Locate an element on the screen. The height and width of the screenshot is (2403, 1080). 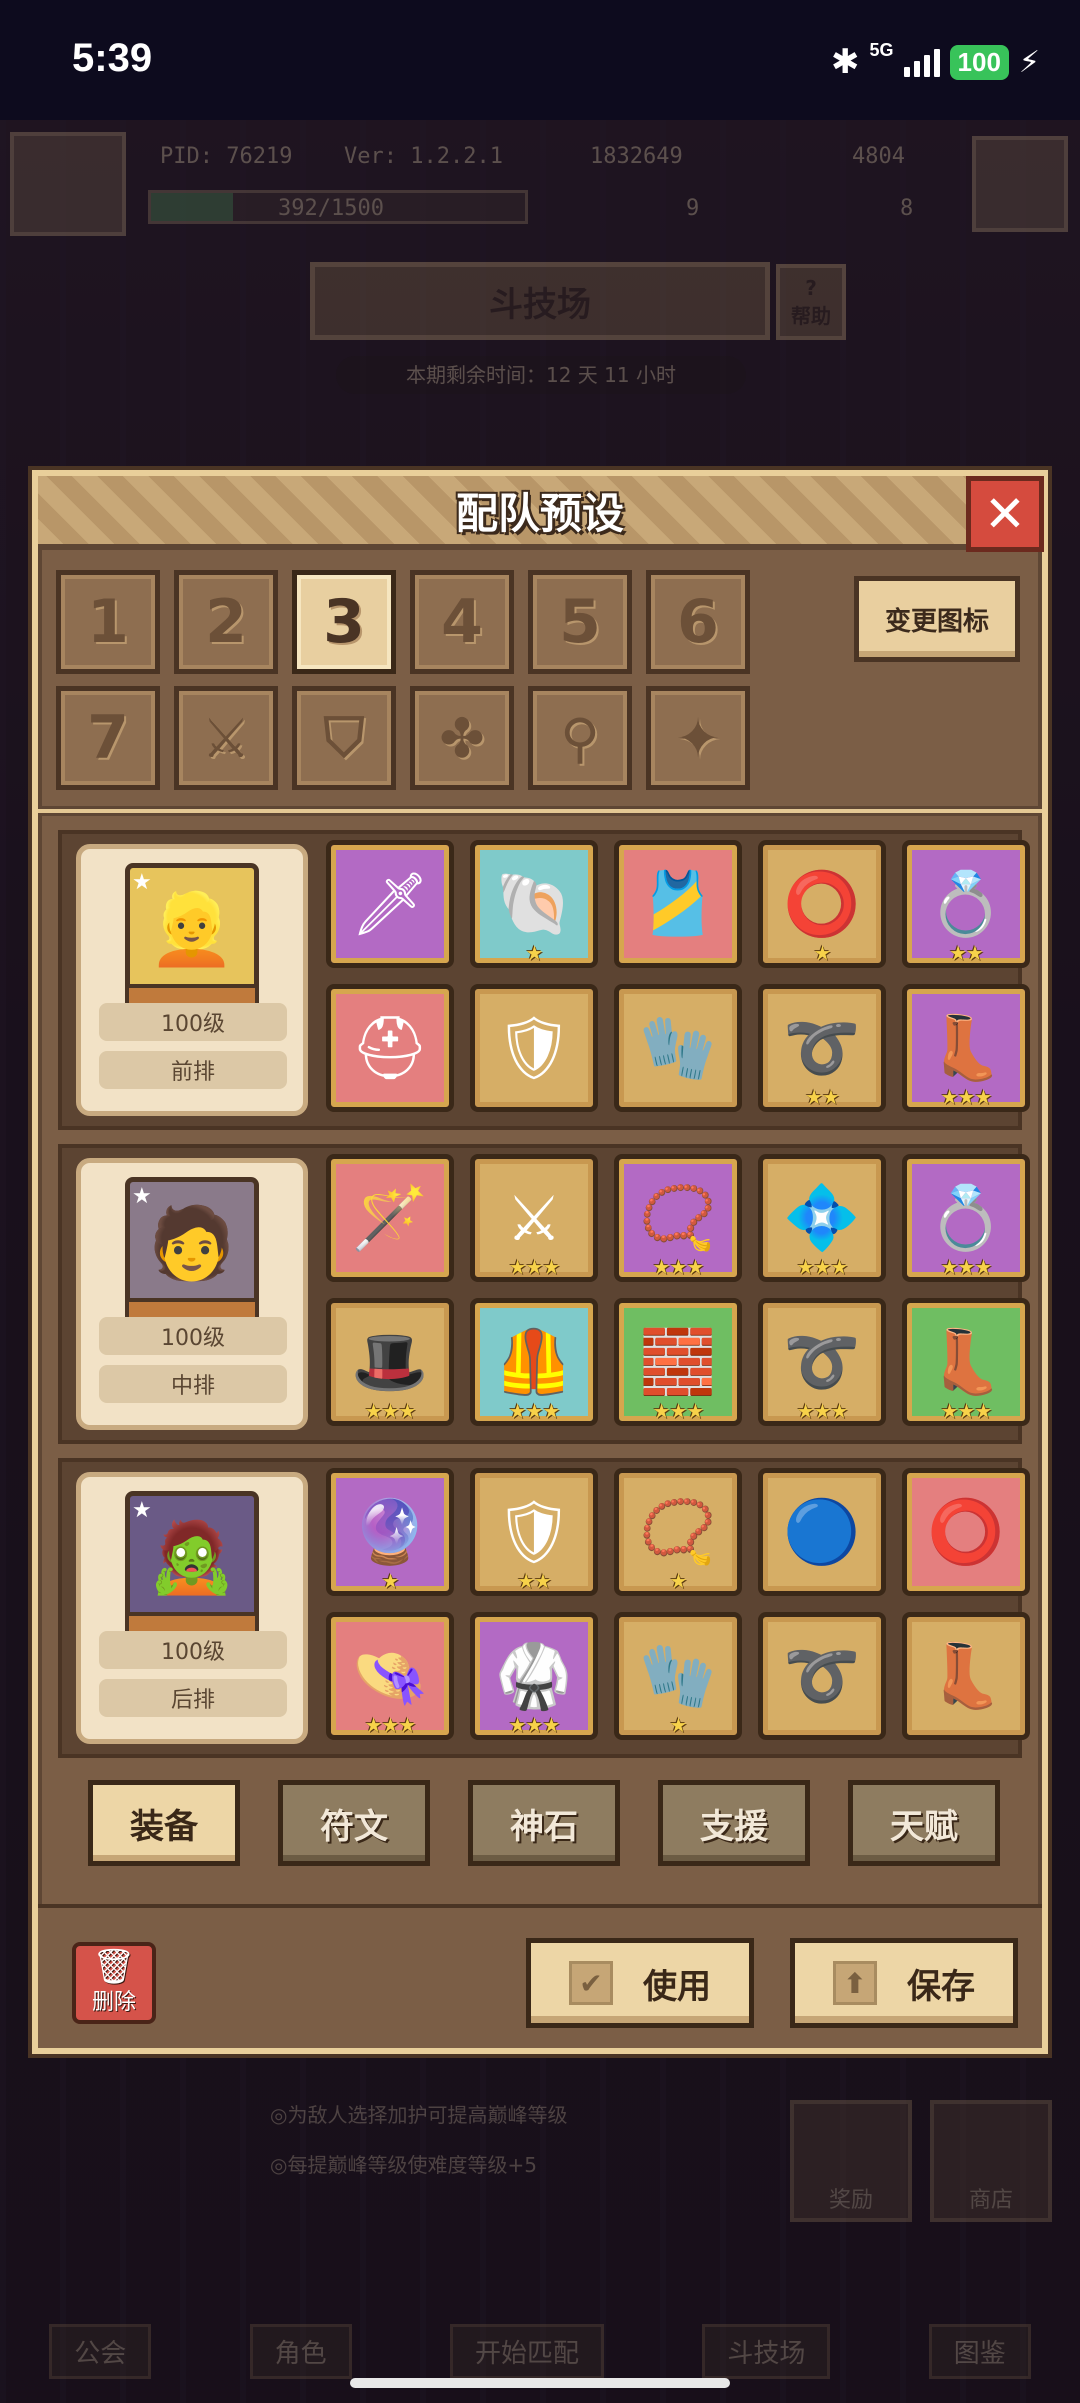
preset-tab-2: 2 is located at coordinates (226, 622).